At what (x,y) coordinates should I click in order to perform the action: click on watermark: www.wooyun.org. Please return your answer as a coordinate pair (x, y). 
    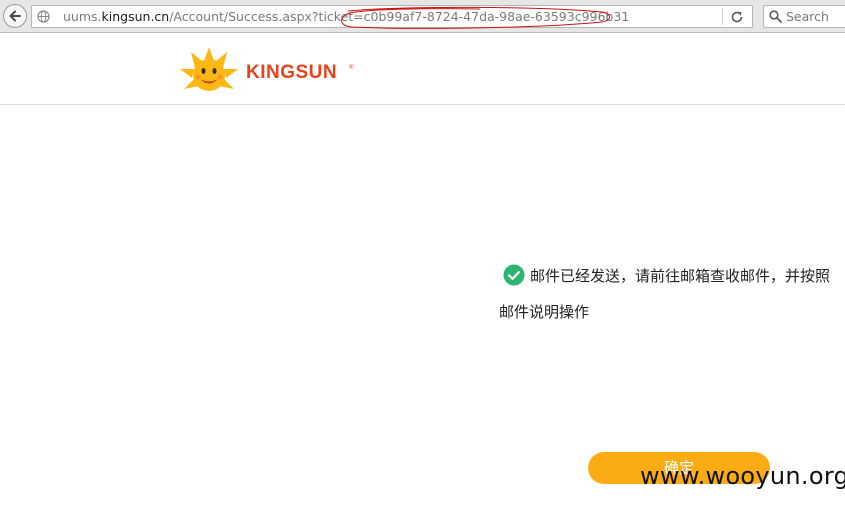
    Looking at the image, I should click on (742, 476).